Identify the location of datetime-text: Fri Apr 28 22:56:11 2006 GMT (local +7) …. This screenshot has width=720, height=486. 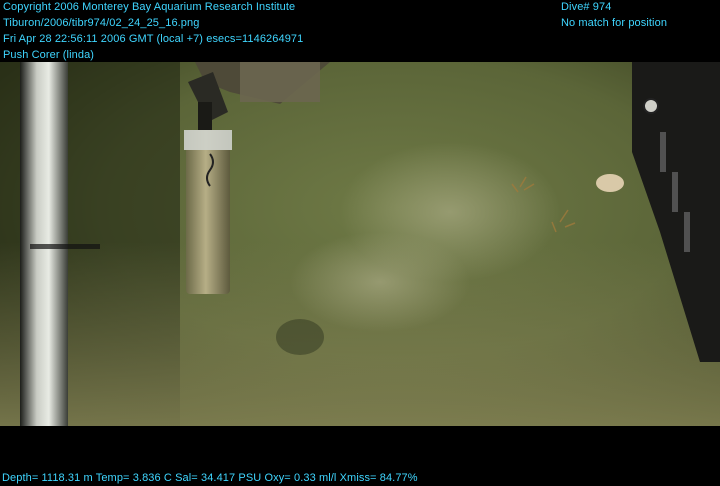
(153, 39).